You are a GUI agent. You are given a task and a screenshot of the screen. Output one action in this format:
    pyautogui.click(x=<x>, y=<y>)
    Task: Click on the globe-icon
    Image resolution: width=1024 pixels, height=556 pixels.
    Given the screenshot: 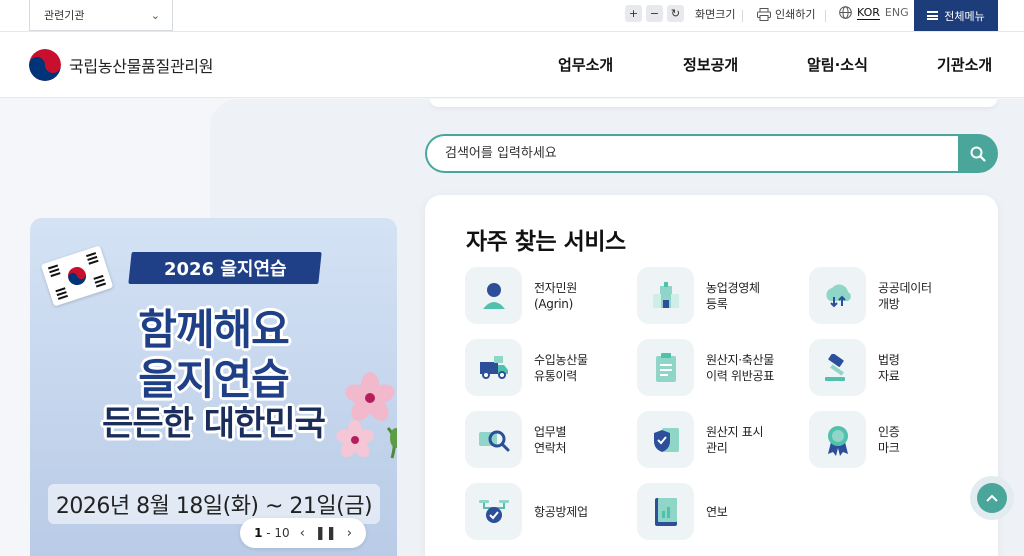 What is the action you would take?
    pyautogui.click(x=845, y=12)
    